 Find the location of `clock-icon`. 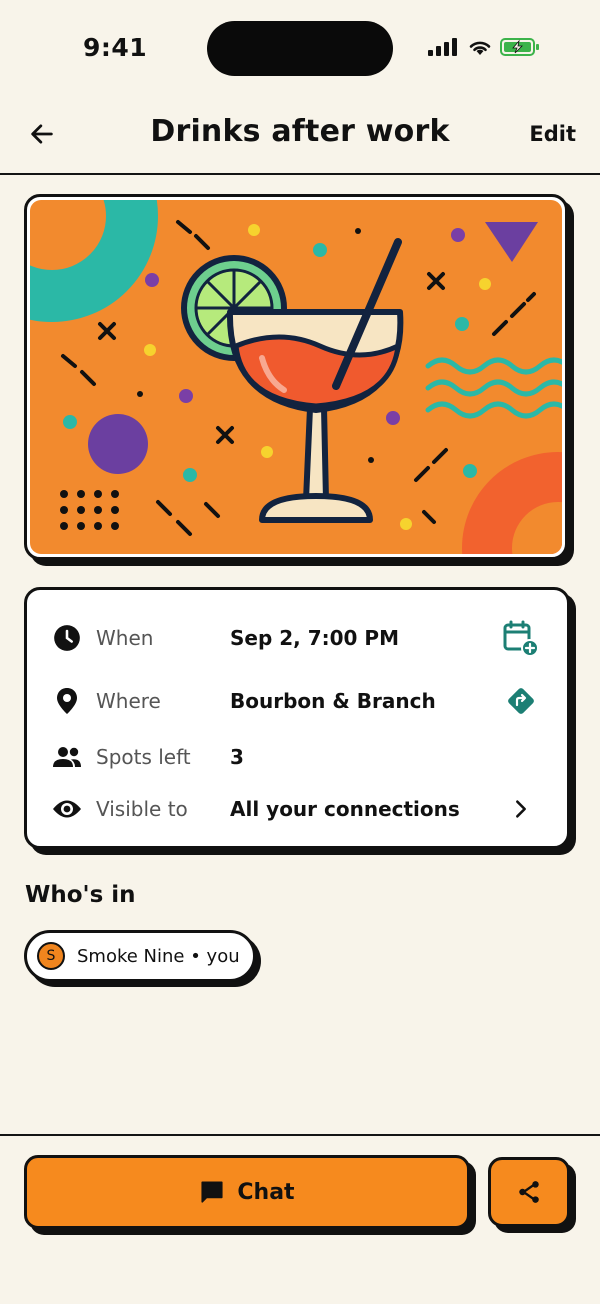

clock-icon is located at coordinates (67, 638).